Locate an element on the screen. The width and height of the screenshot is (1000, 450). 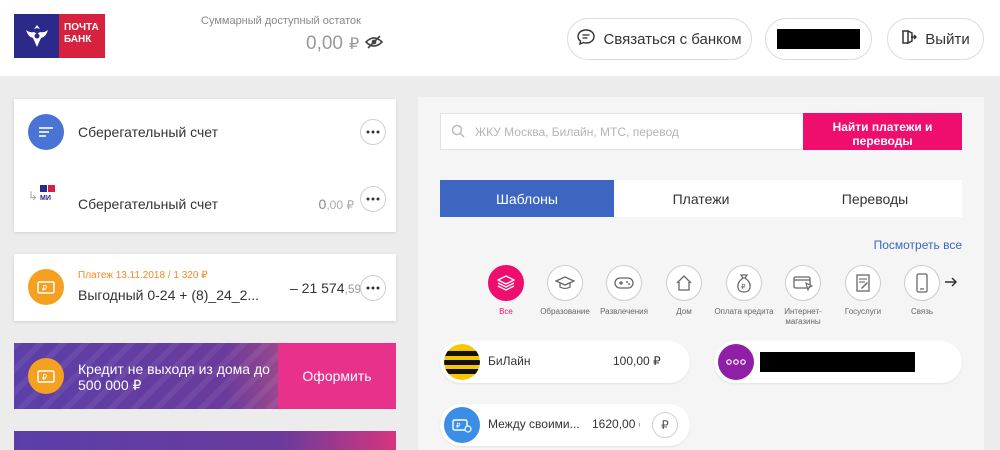
transfer-wallet-icon: ₽ is located at coordinates (462, 425).